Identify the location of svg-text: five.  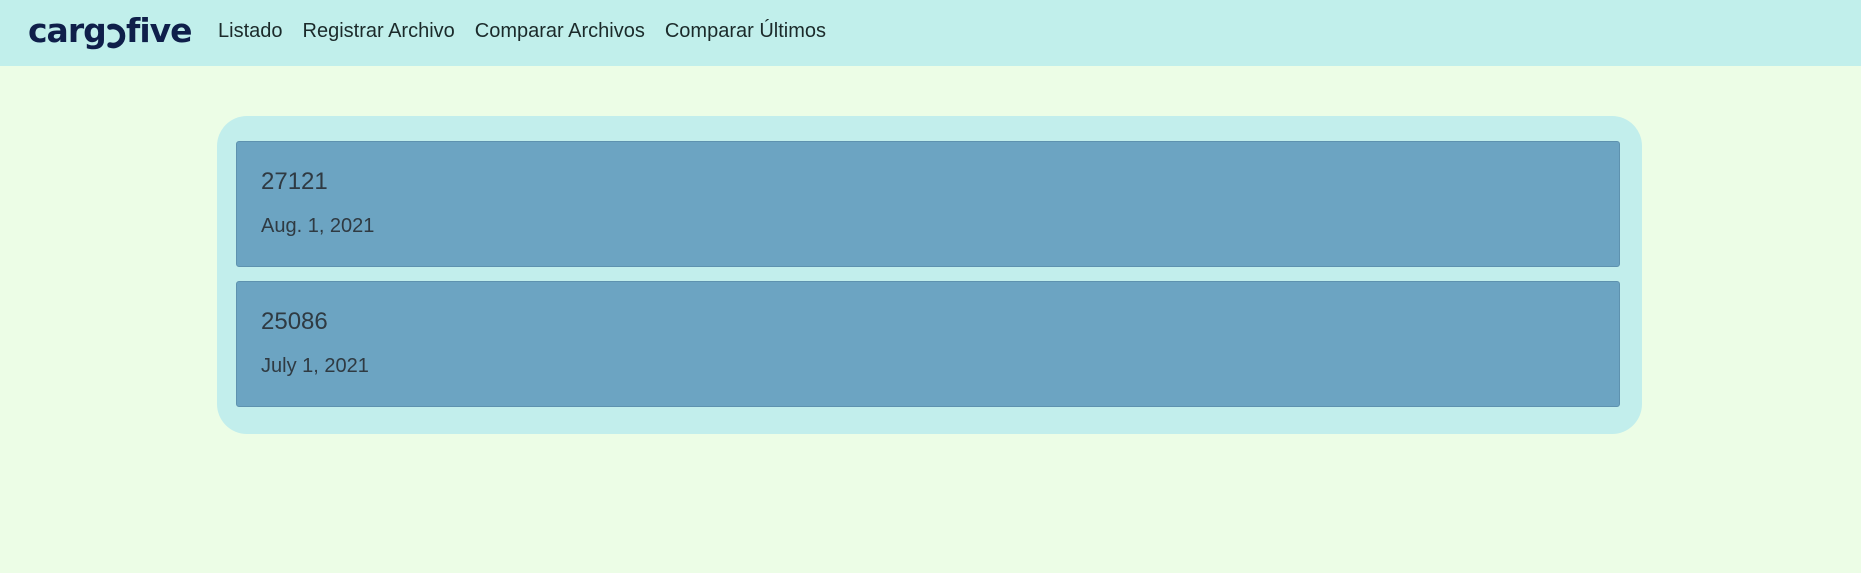
(159, 30).